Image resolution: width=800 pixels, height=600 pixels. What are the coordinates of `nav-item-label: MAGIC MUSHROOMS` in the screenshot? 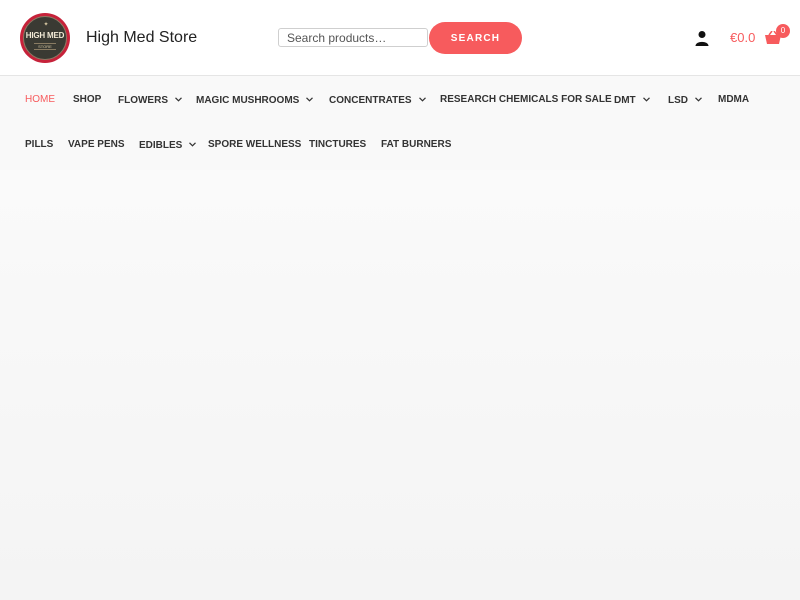 It's located at (248, 100).